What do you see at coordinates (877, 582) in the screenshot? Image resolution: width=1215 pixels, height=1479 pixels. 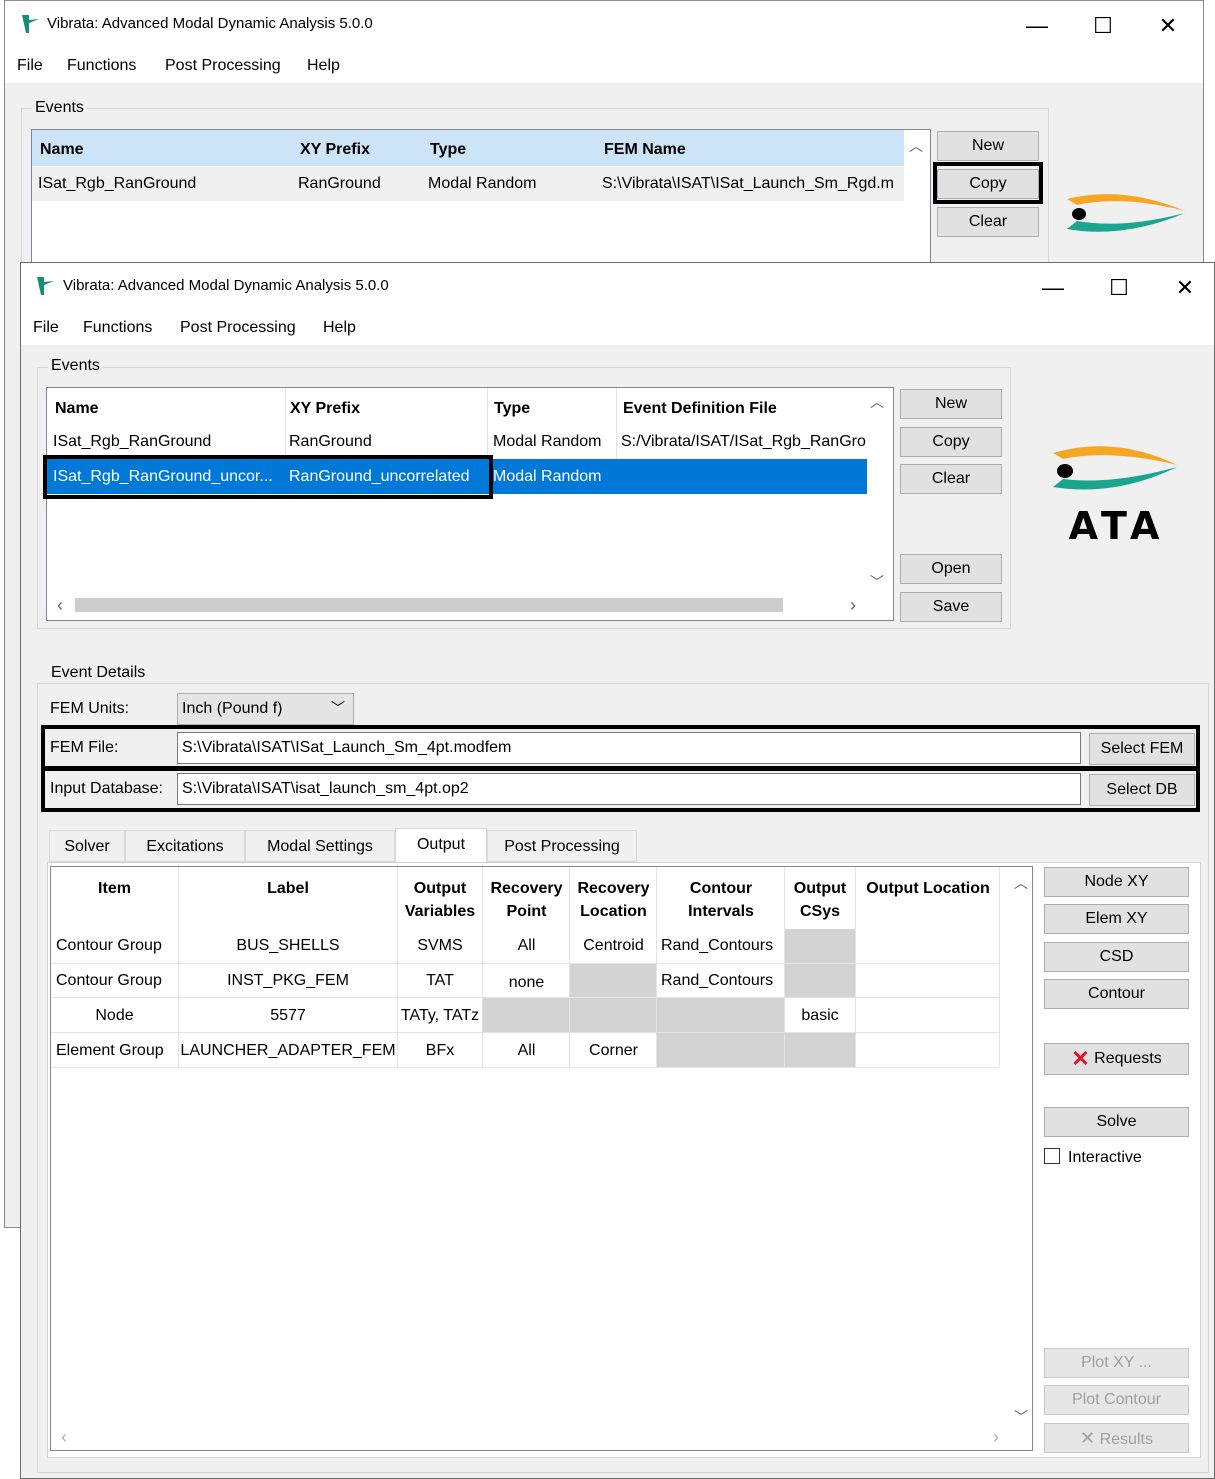 I see `events-scroll-down-icon: ﹀` at bounding box center [877, 582].